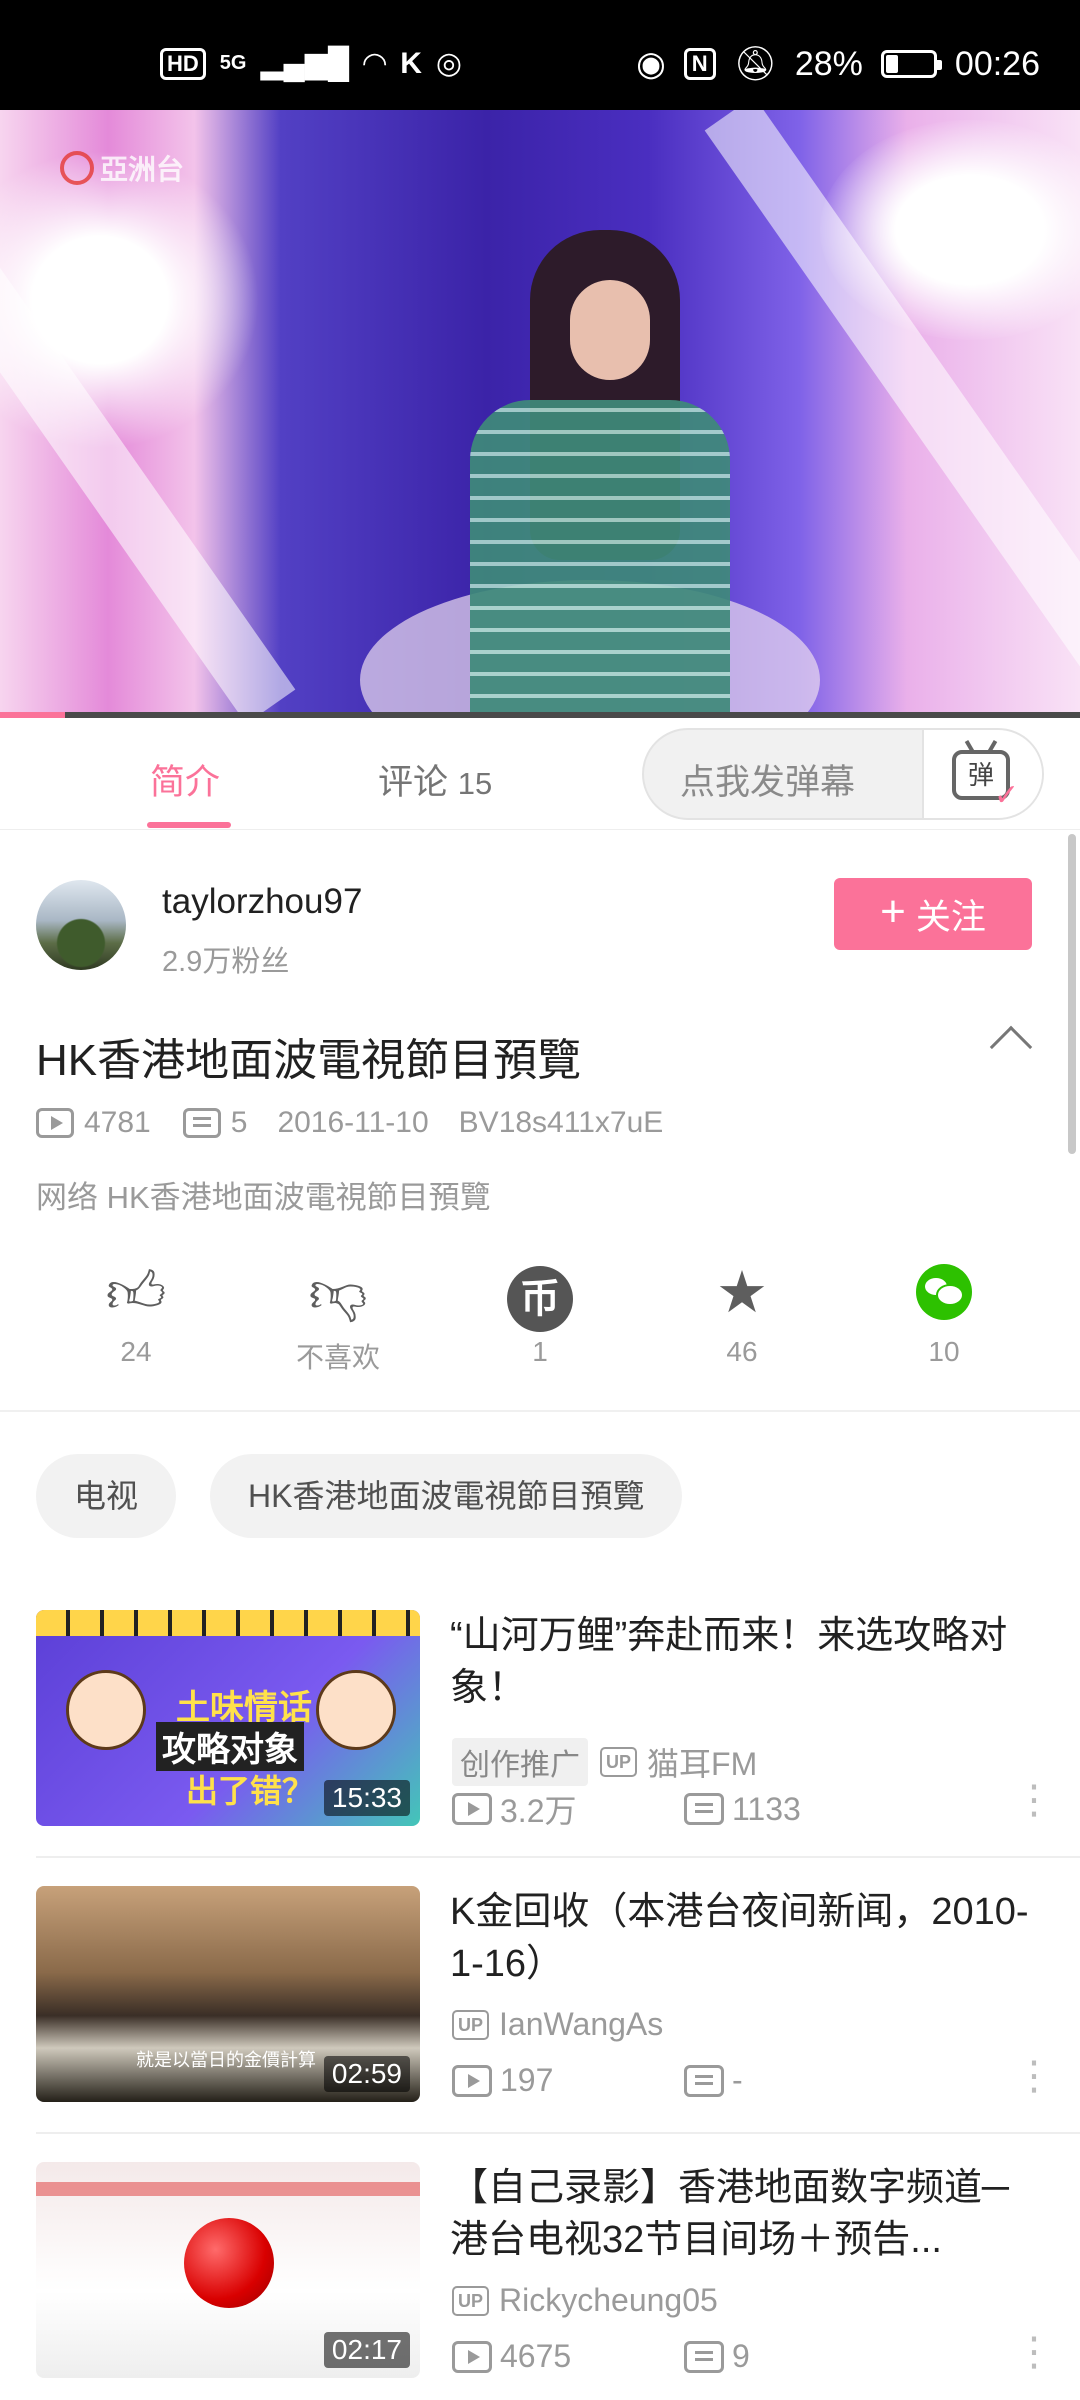  I want to click on favorite-button: ★ 46, so click(742, 1313).